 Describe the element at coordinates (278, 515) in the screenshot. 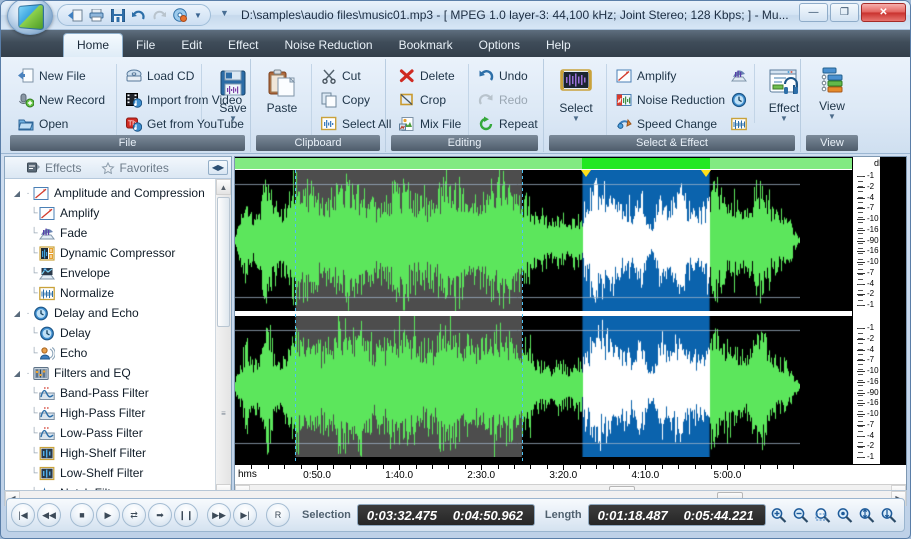

I see `record-button: R` at that location.